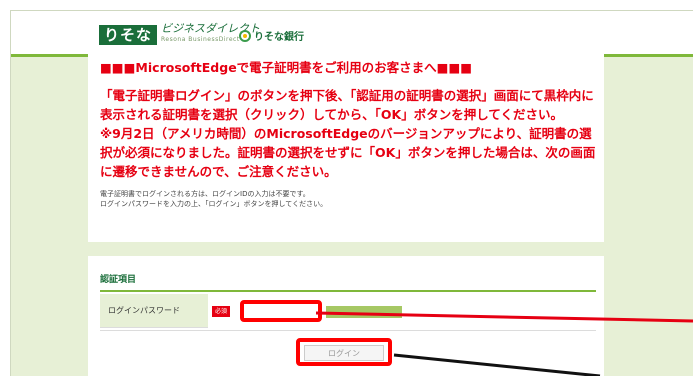 Image resolution: width=693 pixels, height=376 pixels. What do you see at coordinates (200, 39) in the screenshot?
I see `brand-subtitle: Resona BusinessDirect` at bounding box center [200, 39].